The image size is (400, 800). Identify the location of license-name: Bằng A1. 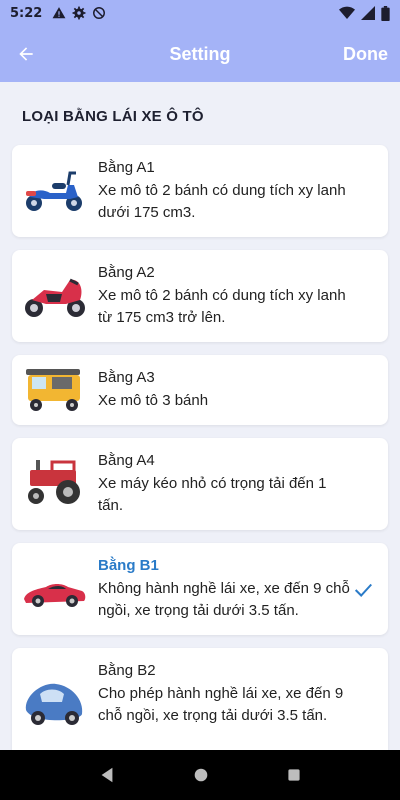
(126, 167).